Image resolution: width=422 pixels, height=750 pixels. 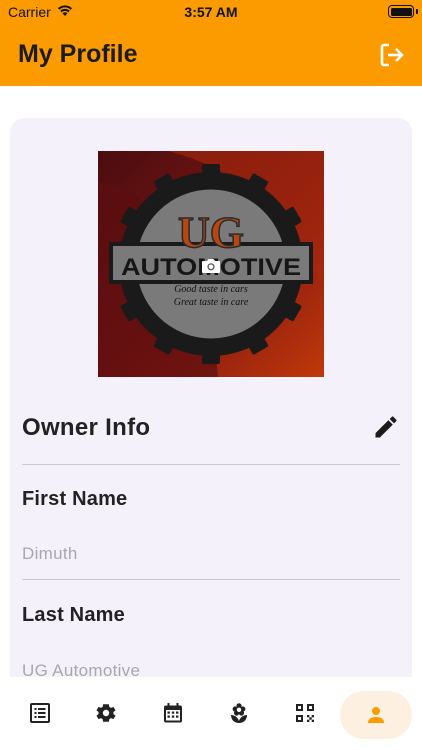 I want to click on nav-item-profile, so click(x=376, y=715).